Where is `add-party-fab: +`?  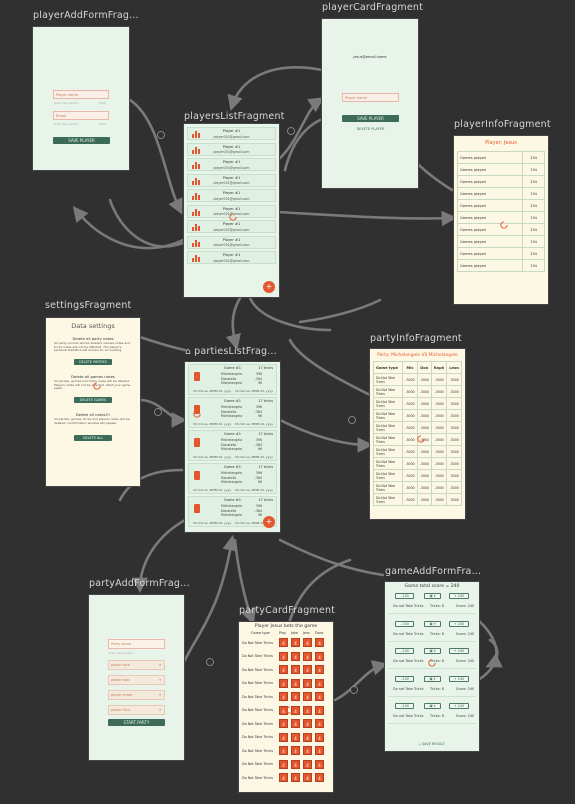
add-party-fab: + is located at coordinates (269, 522).